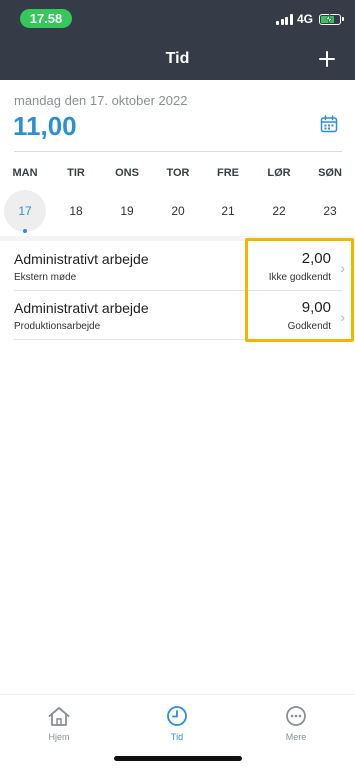 The image size is (355, 768). Describe the element at coordinates (228, 211) in the screenshot. I see `day-21: 21` at that location.